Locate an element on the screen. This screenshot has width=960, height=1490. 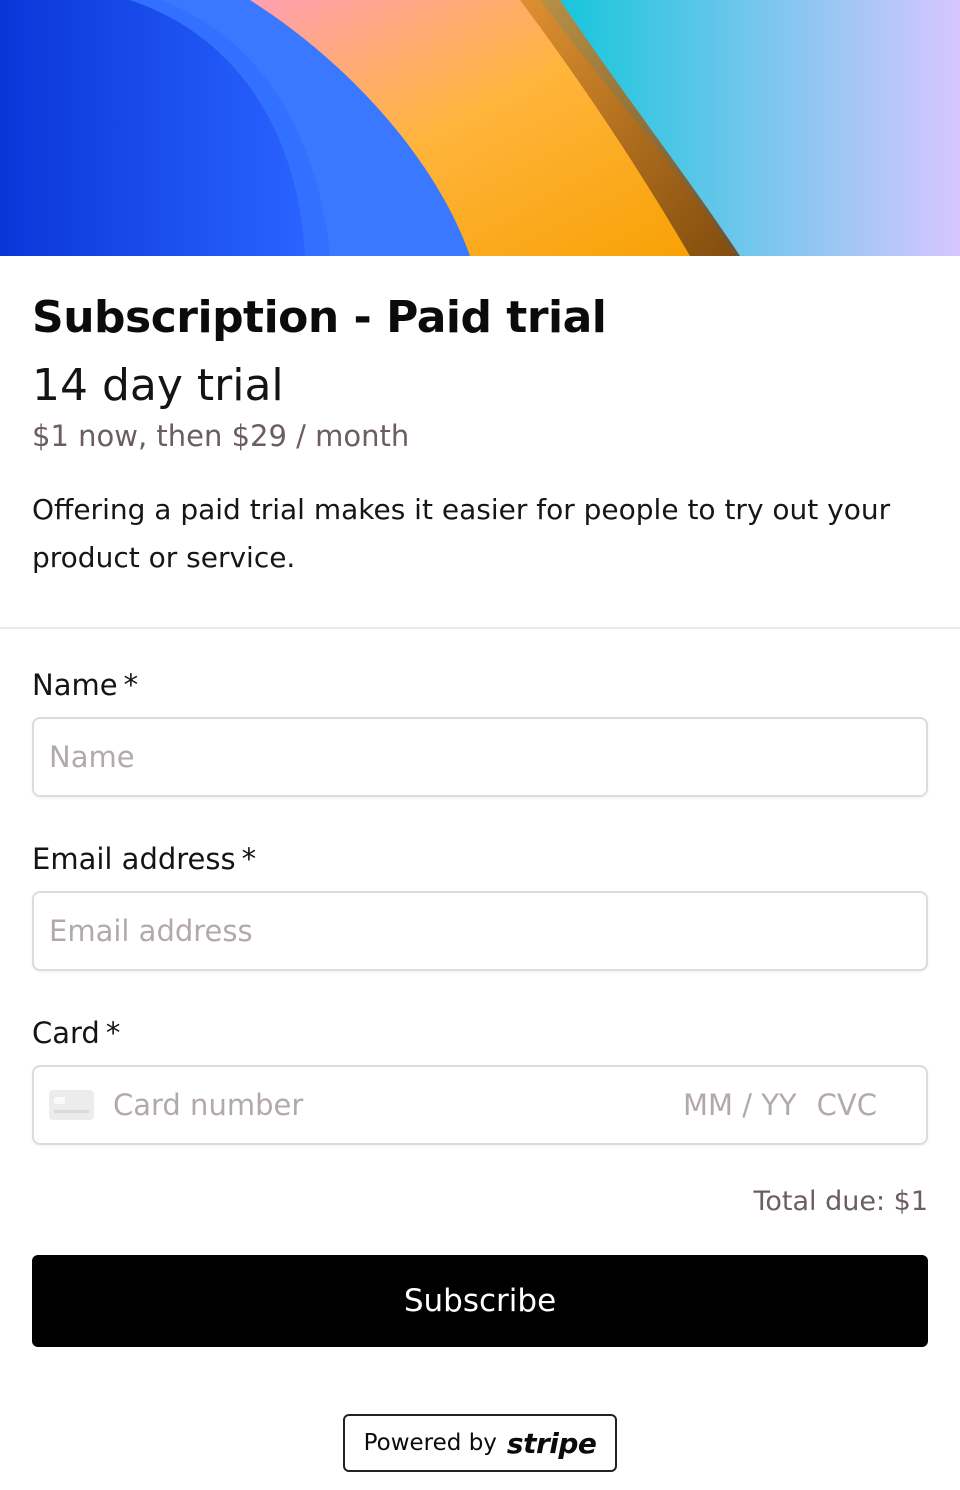
card-input: Card number MM / YY CVC is located at coordinates (480, 1105).